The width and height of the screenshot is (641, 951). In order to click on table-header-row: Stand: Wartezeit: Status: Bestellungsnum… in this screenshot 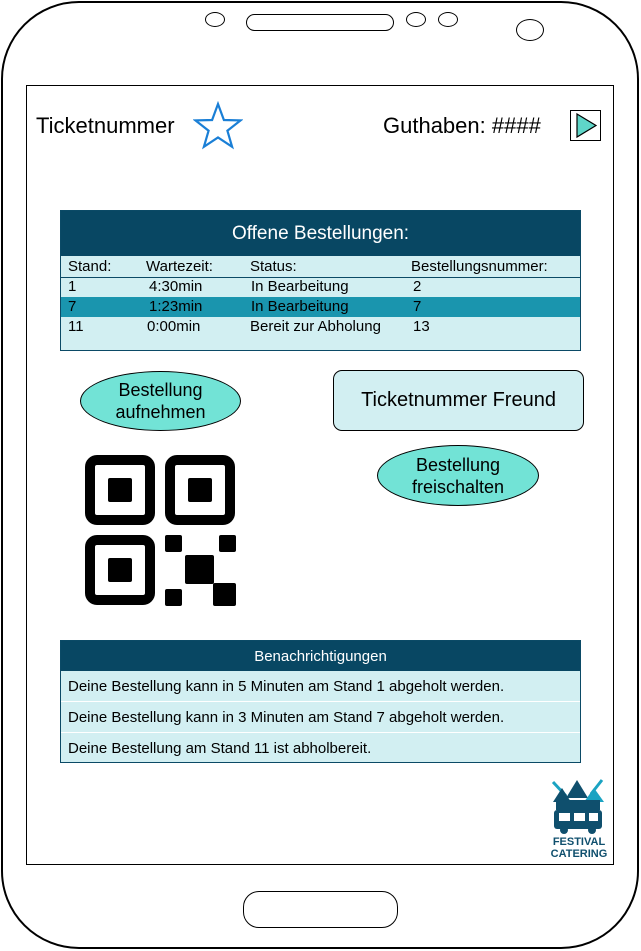, I will do `click(320, 267)`.